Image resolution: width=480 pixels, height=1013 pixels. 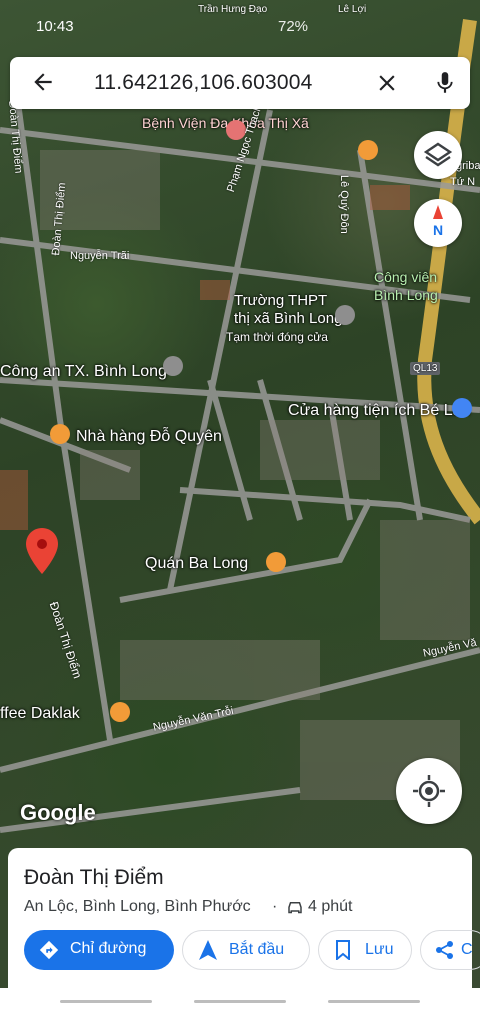 What do you see at coordinates (49, 950) in the screenshot?
I see `directions-icon` at bounding box center [49, 950].